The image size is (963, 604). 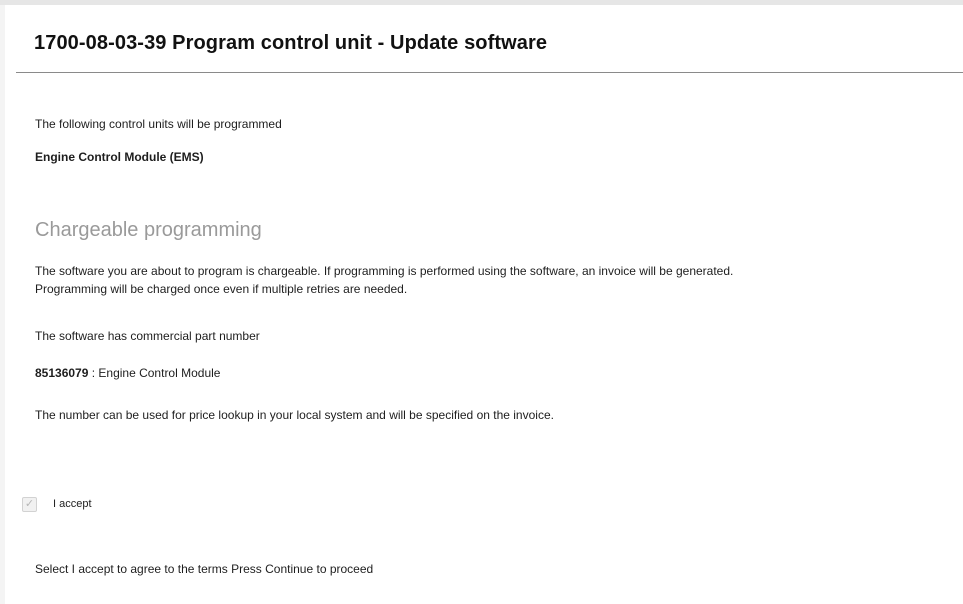 I want to click on part-number-row: 85136079 : Engine Control Module, so click(x=127, y=373).